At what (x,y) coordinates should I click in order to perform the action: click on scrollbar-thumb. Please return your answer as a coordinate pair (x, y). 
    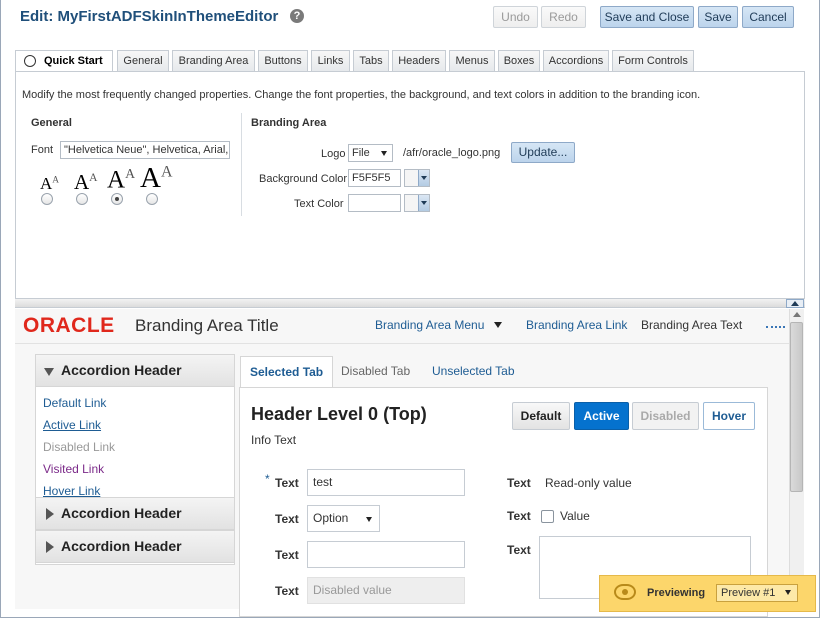
    Looking at the image, I should click on (796, 407).